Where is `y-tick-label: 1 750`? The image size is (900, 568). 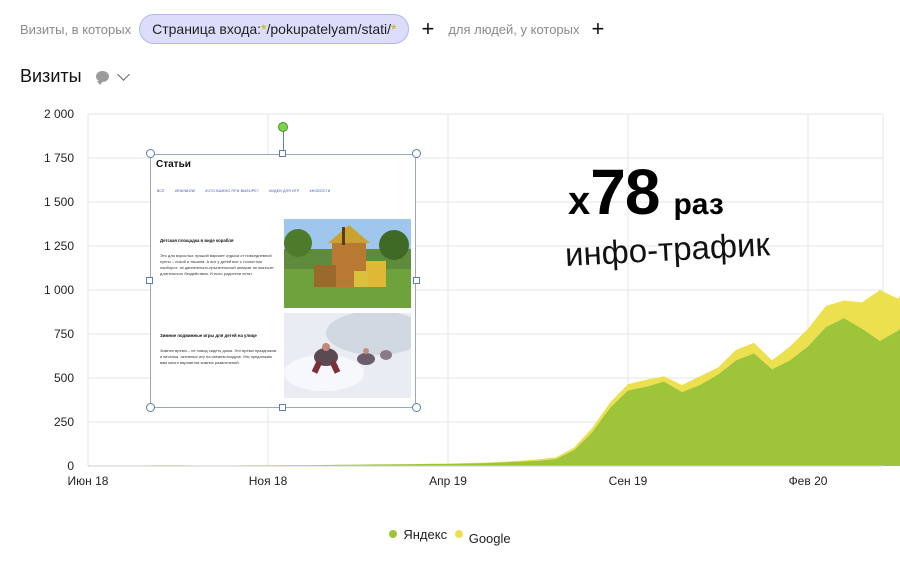
y-tick-label: 1 750 is located at coordinates (59, 158).